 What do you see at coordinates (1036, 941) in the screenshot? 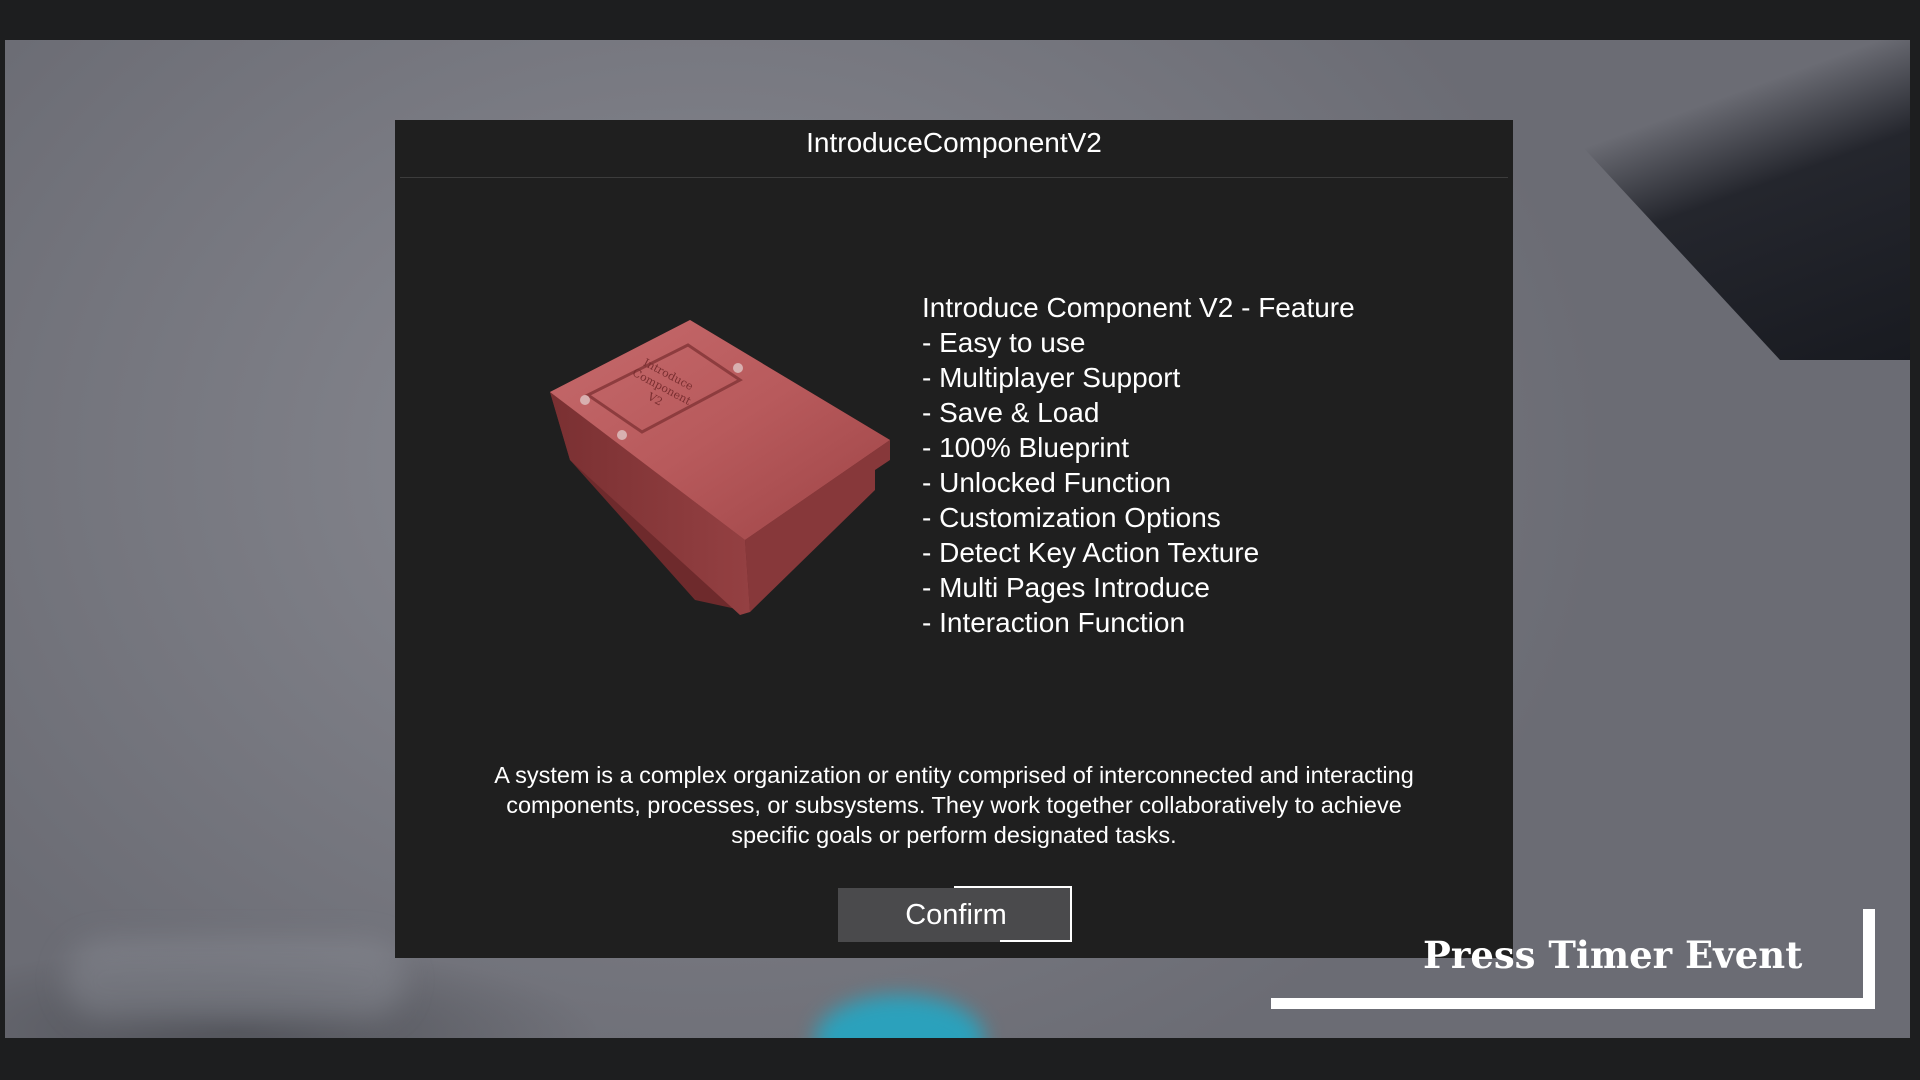
I see `confirm-focus-bracket-bottom` at bounding box center [1036, 941].